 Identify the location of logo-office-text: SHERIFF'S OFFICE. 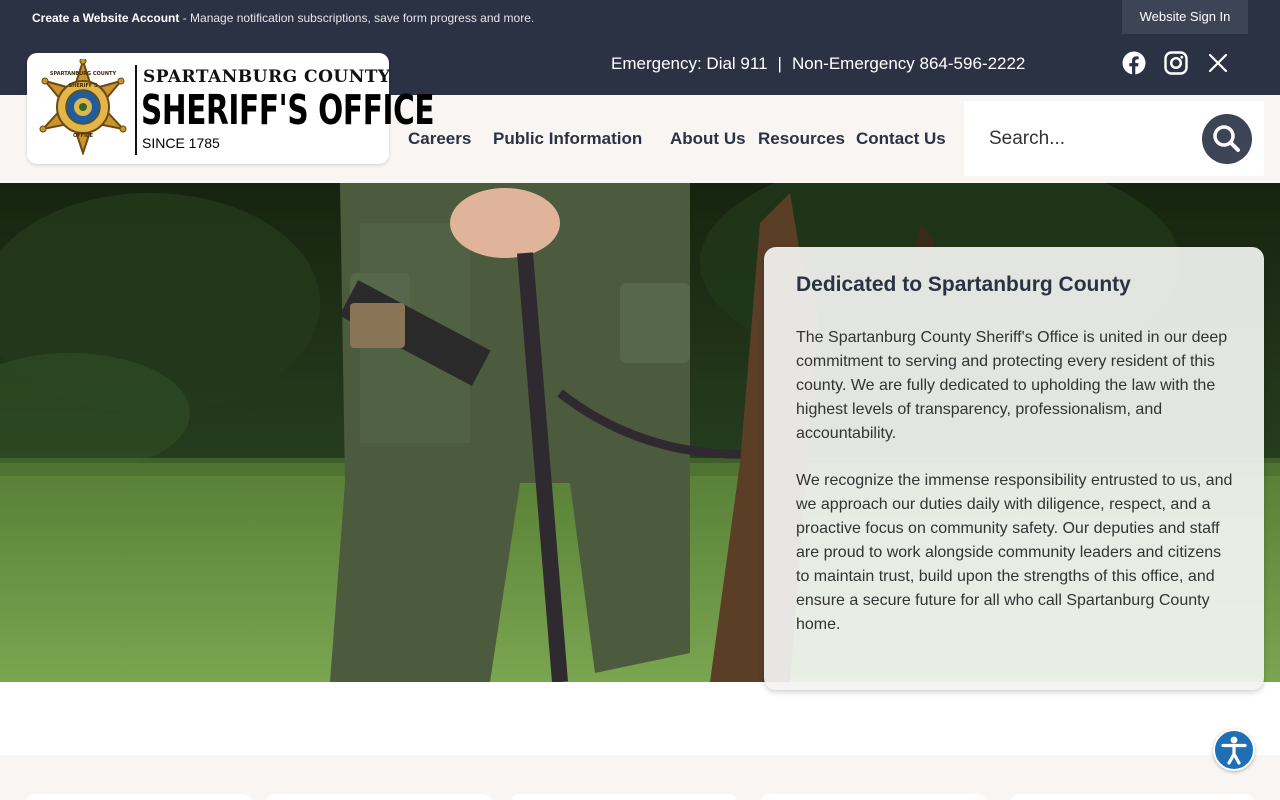
(288, 110).